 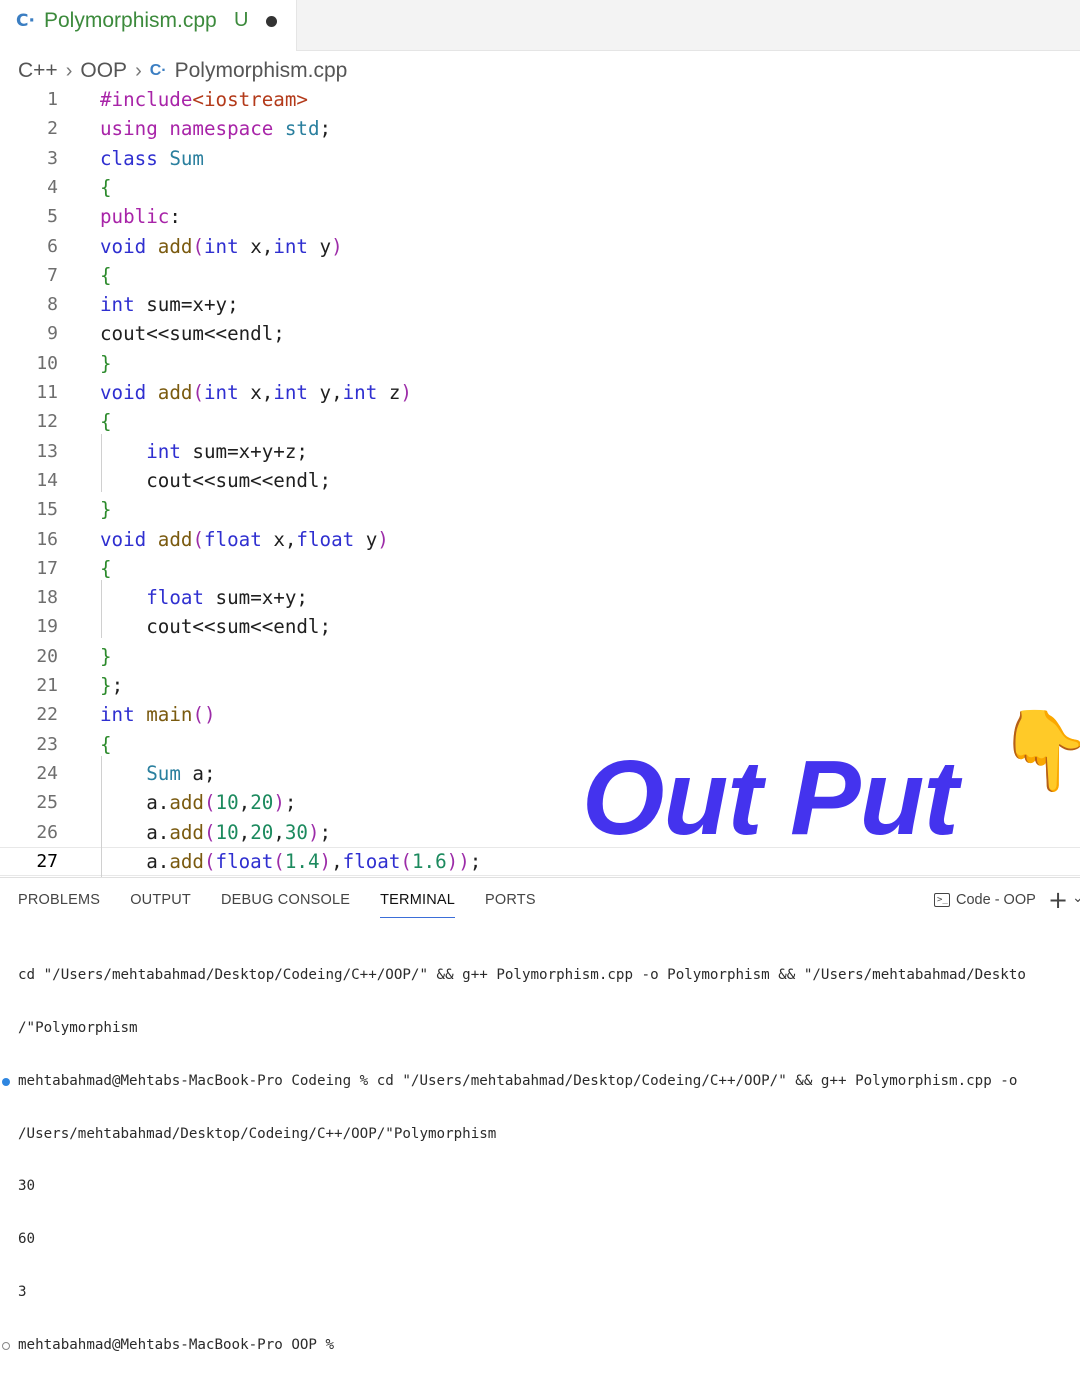 What do you see at coordinates (27, 1239) in the screenshot?
I see `terminal-line: 60` at bounding box center [27, 1239].